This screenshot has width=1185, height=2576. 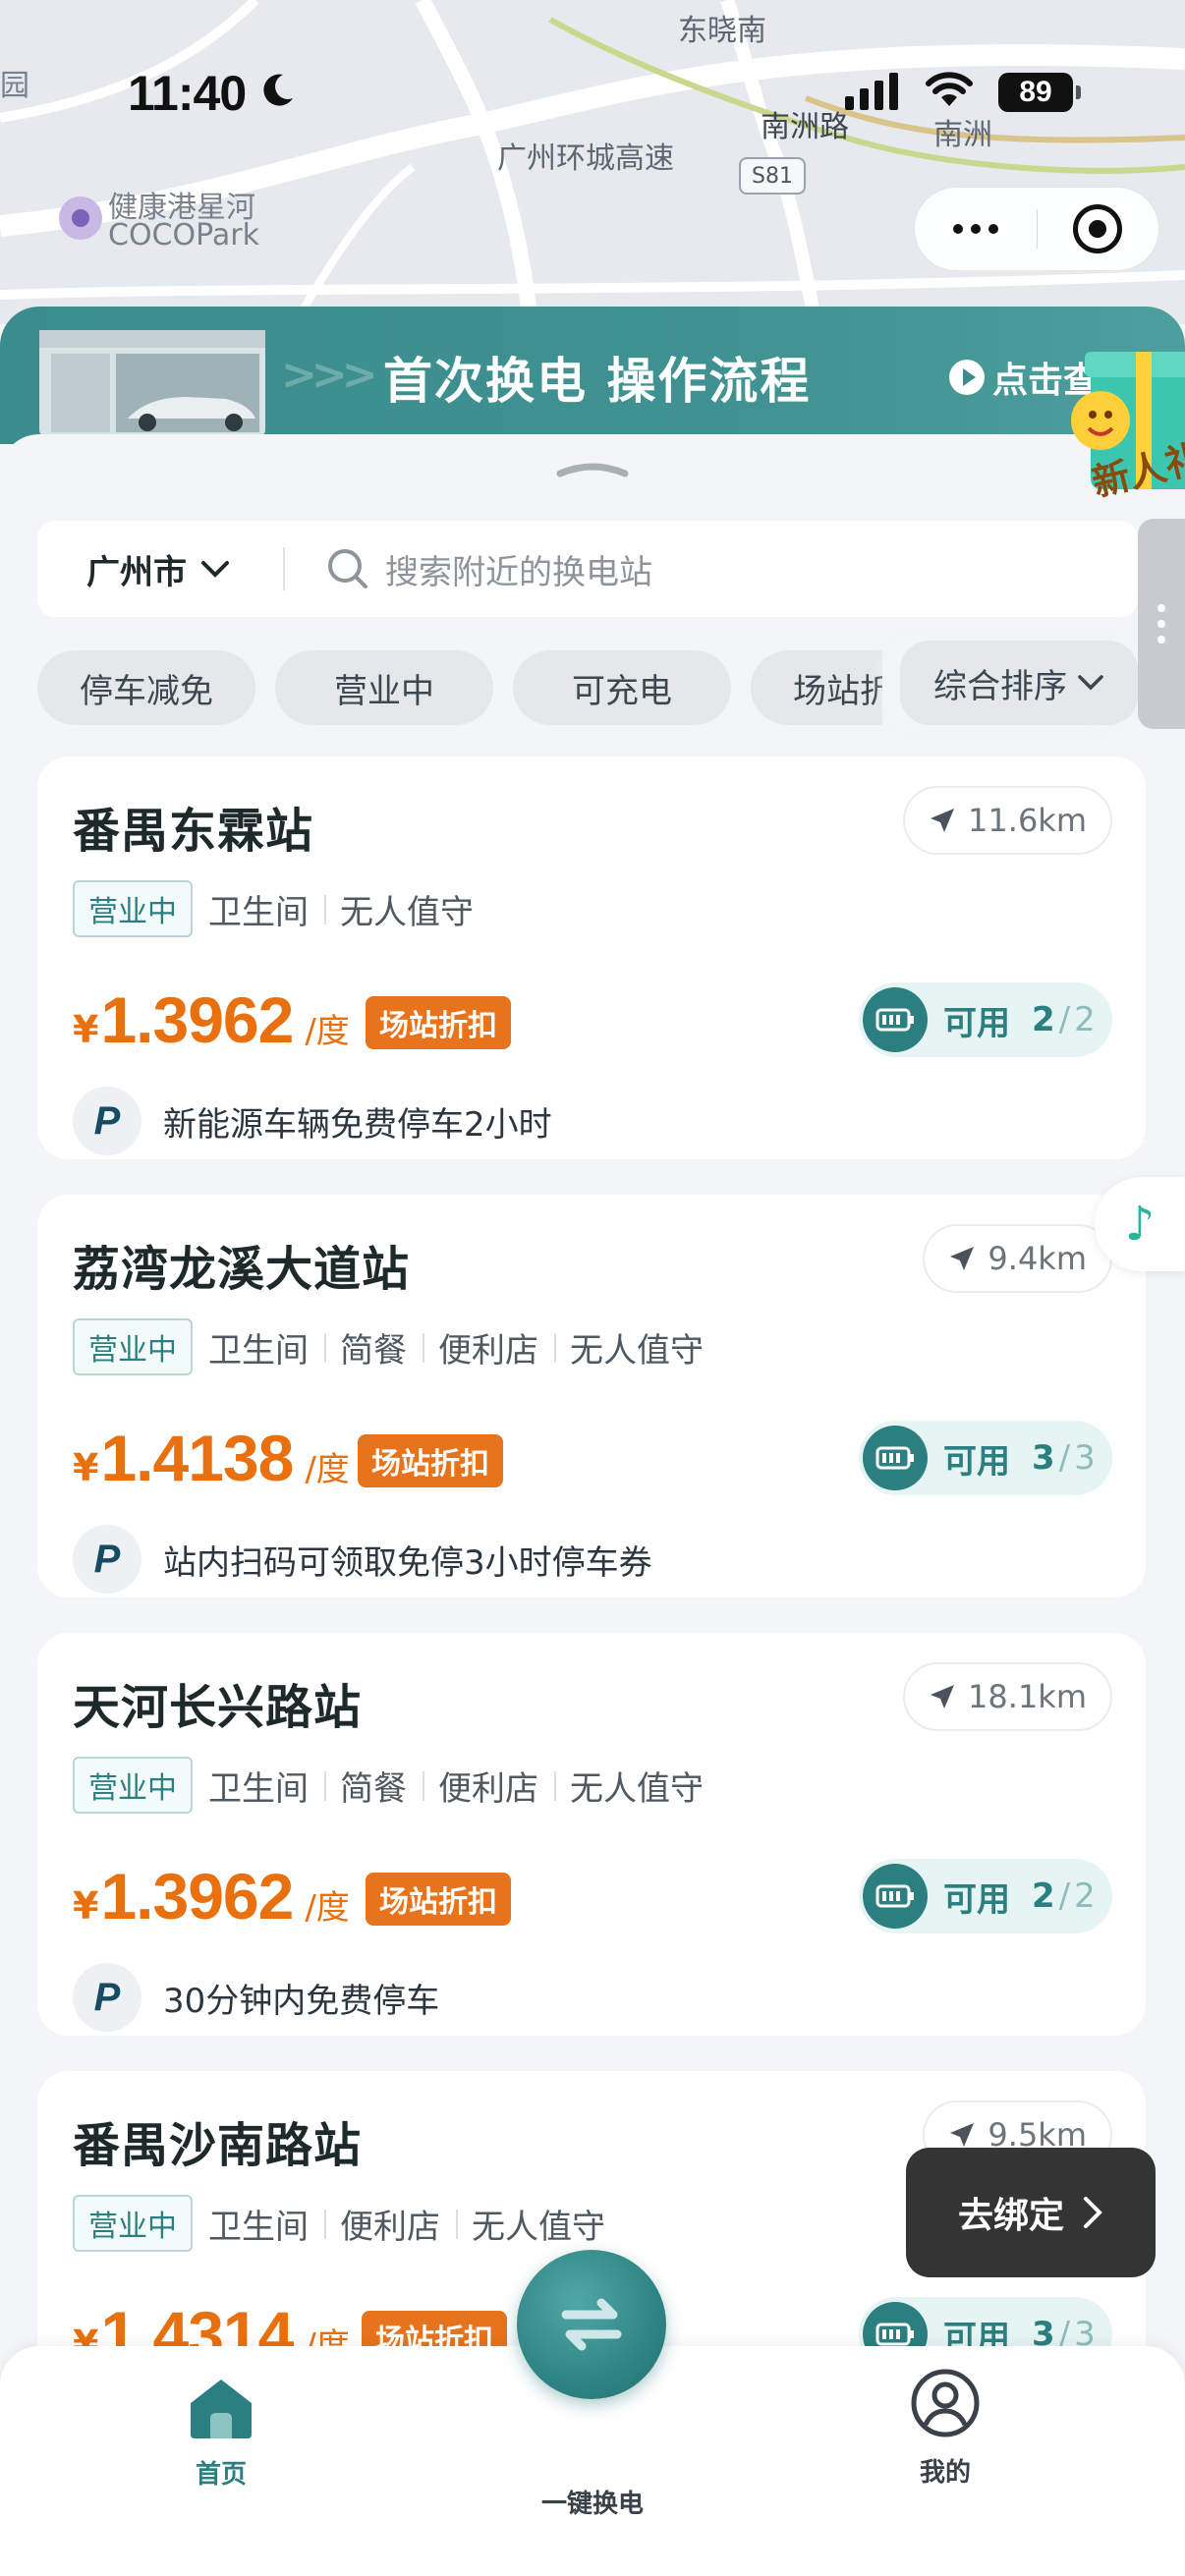 What do you see at coordinates (986, 1458) in the screenshot?
I see `availability-pill: 可用 3 / 3` at bounding box center [986, 1458].